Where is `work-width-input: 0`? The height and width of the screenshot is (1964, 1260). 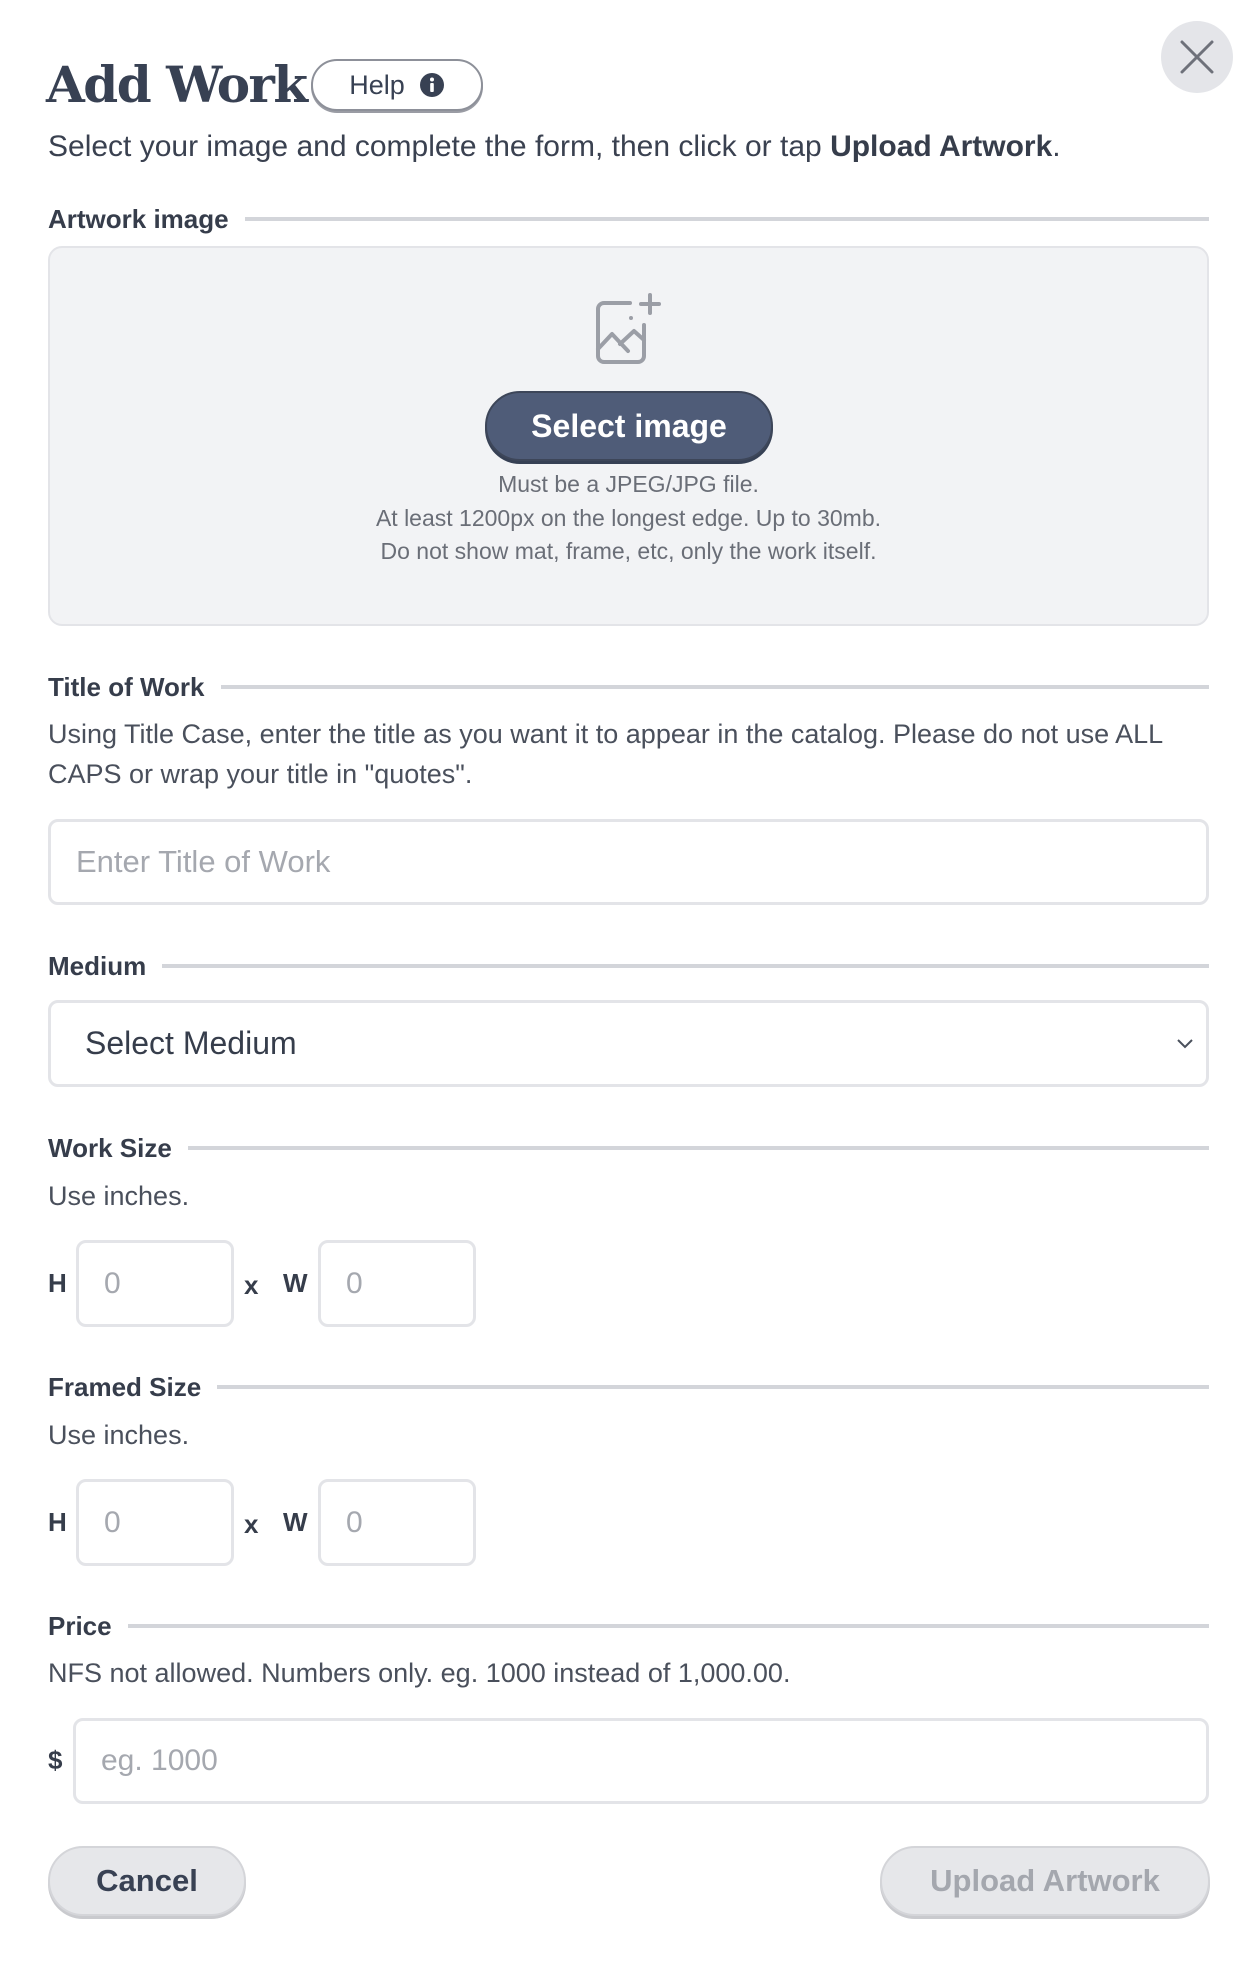 work-width-input: 0 is located at coordinates (397, 1283).